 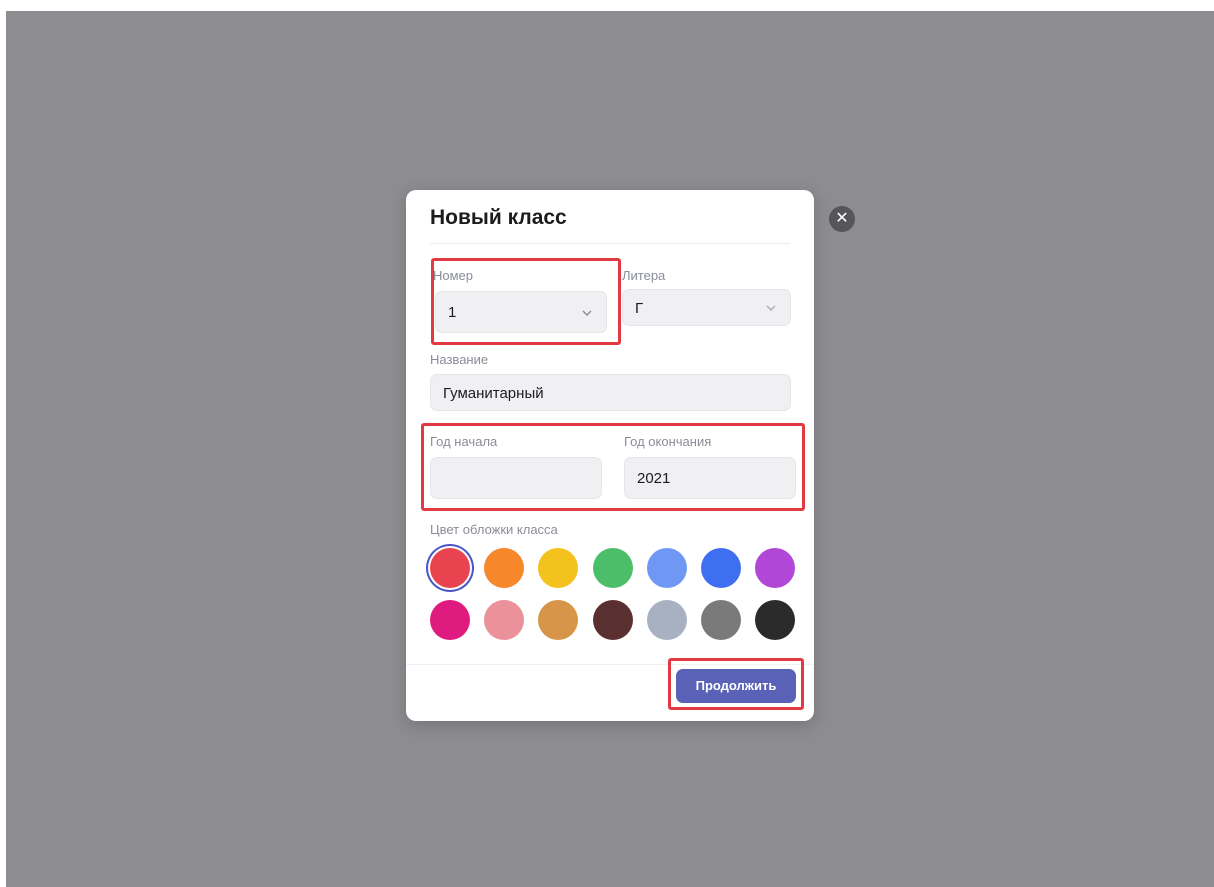 I want to click on start-year-label: Год начала, so click(x=464, y=441).